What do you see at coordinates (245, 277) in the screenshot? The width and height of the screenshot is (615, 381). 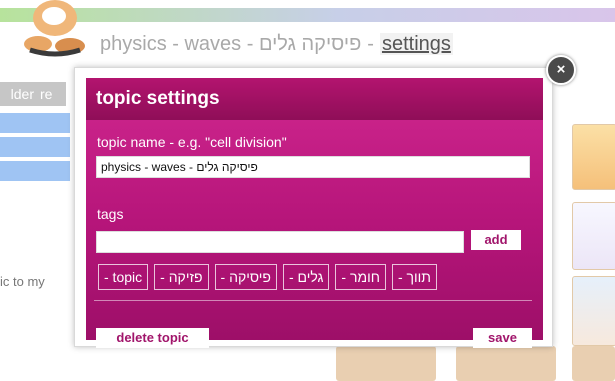 I see `tag-chip: - פיסיקה` at bounding box center [245, 277].